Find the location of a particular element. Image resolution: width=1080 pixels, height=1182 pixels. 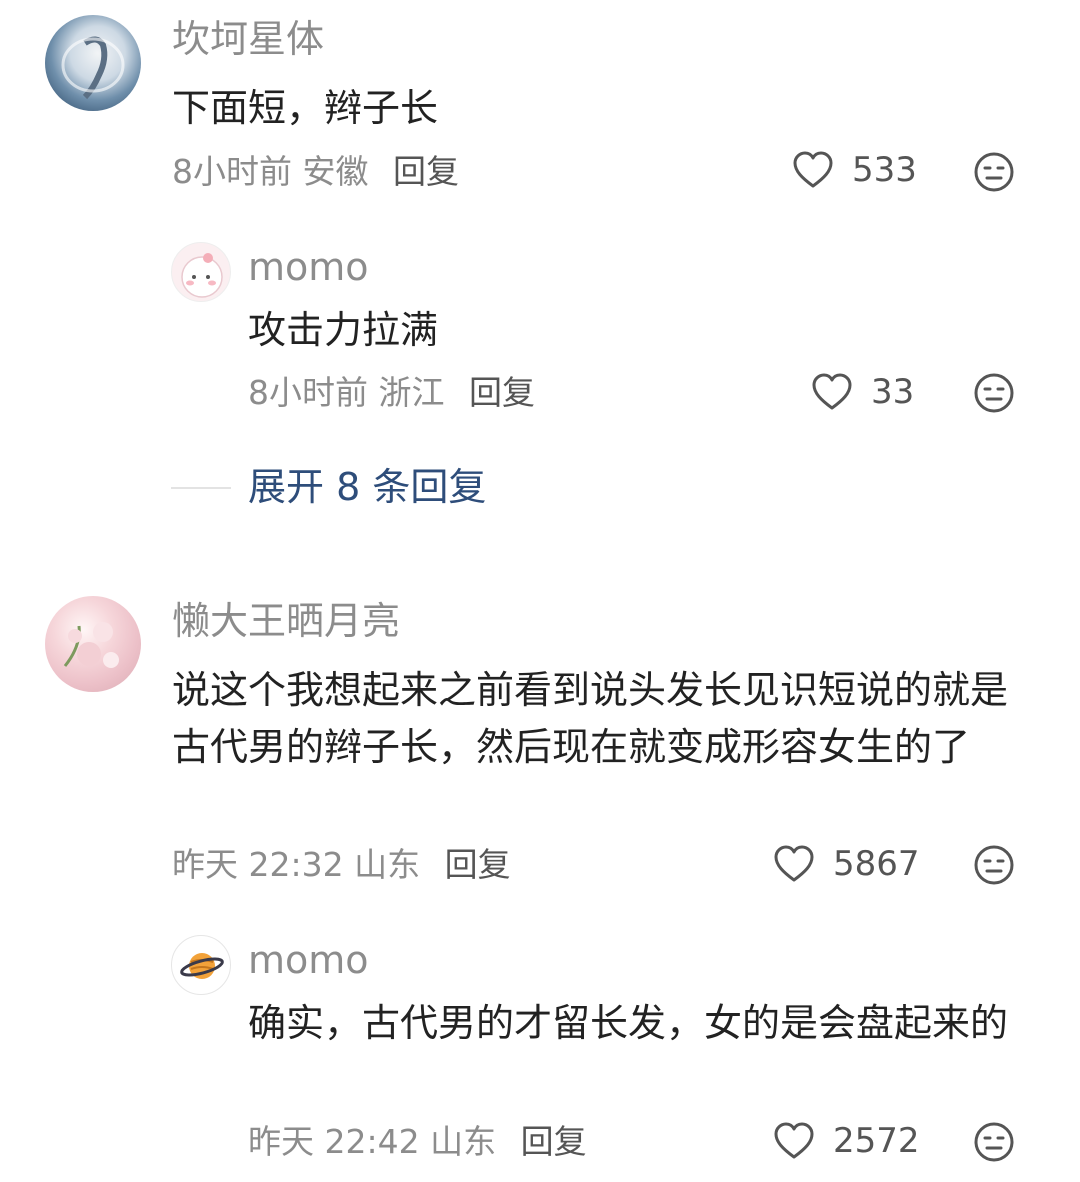

reply-meta: 昨天 22:42 山东 回复 is located at coordinates (417, 1141).